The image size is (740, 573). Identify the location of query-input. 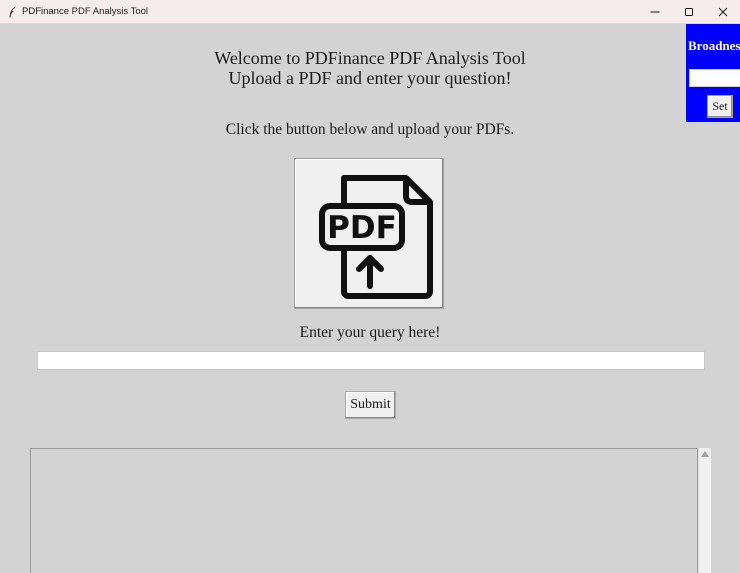
(371, 360).